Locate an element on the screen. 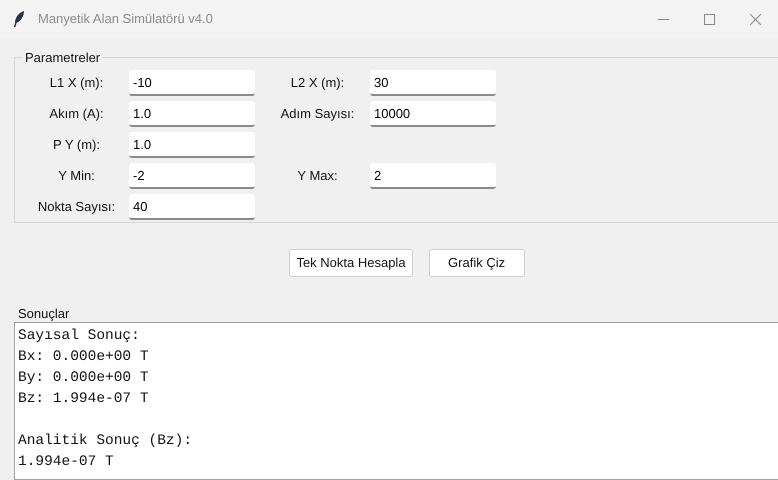 This screenshot has height=480, width=778. field-label: Y Min: is located at coordinates (76, 176).